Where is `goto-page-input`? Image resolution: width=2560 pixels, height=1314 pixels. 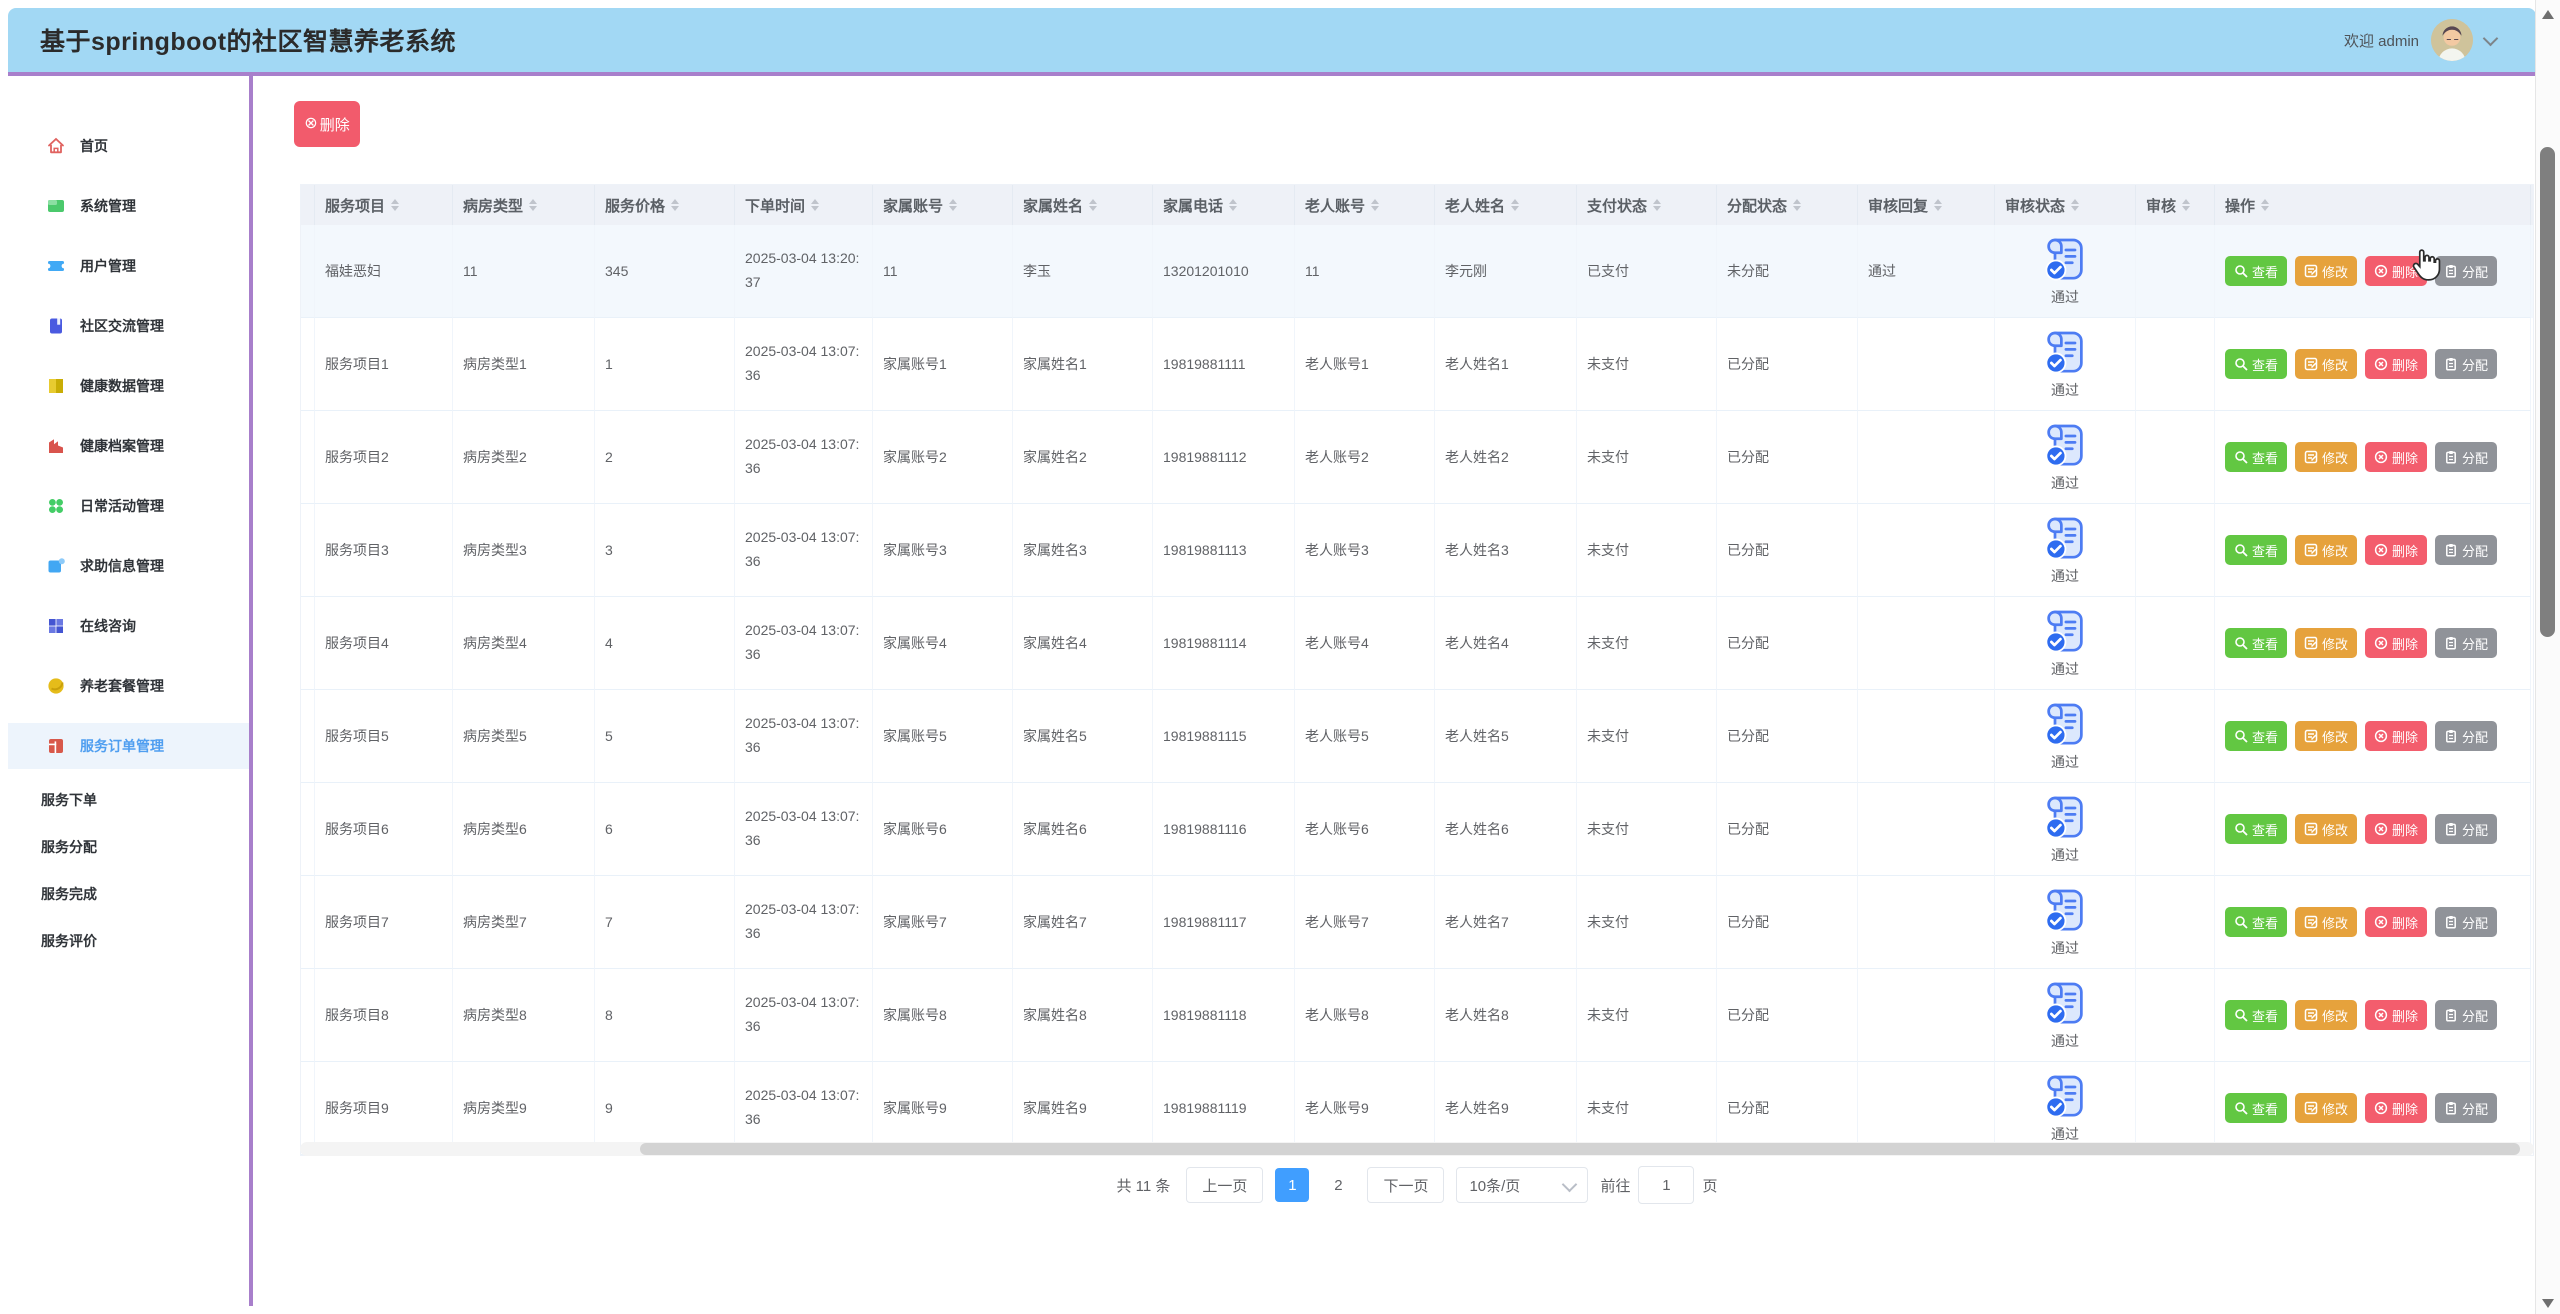
goto-page-input is located at coordinates (1666, 1185).